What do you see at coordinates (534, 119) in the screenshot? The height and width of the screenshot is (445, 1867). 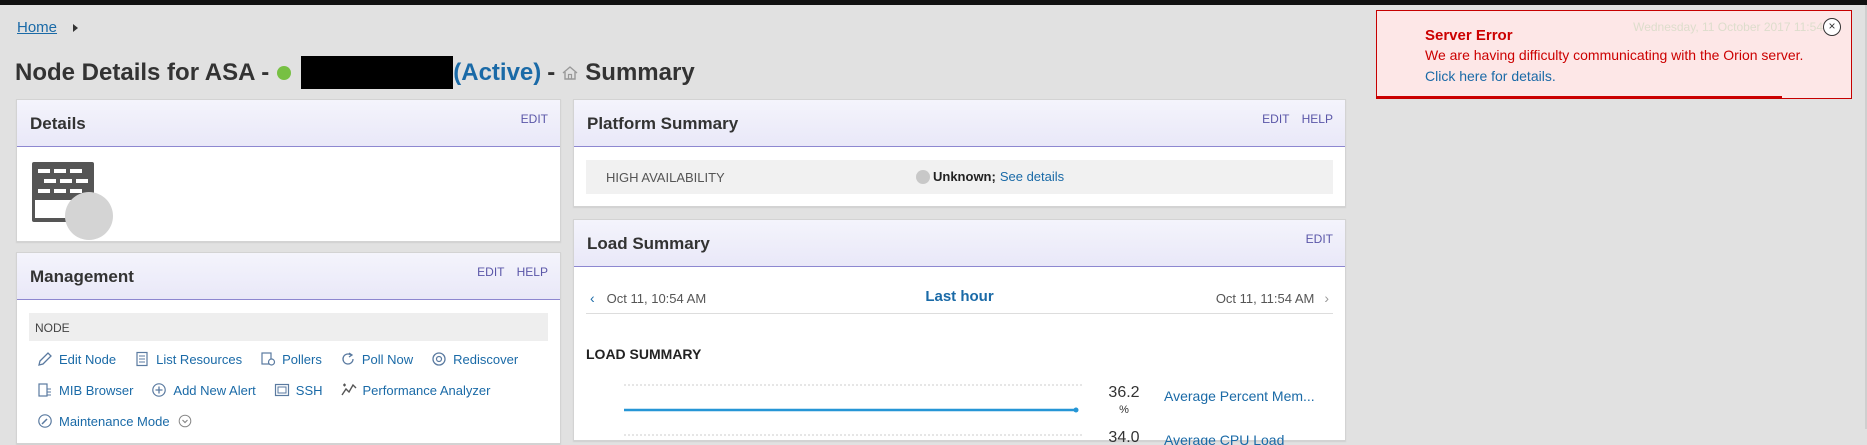 I see `details-edit-button: EDIT` at bounding box center [534, 119].